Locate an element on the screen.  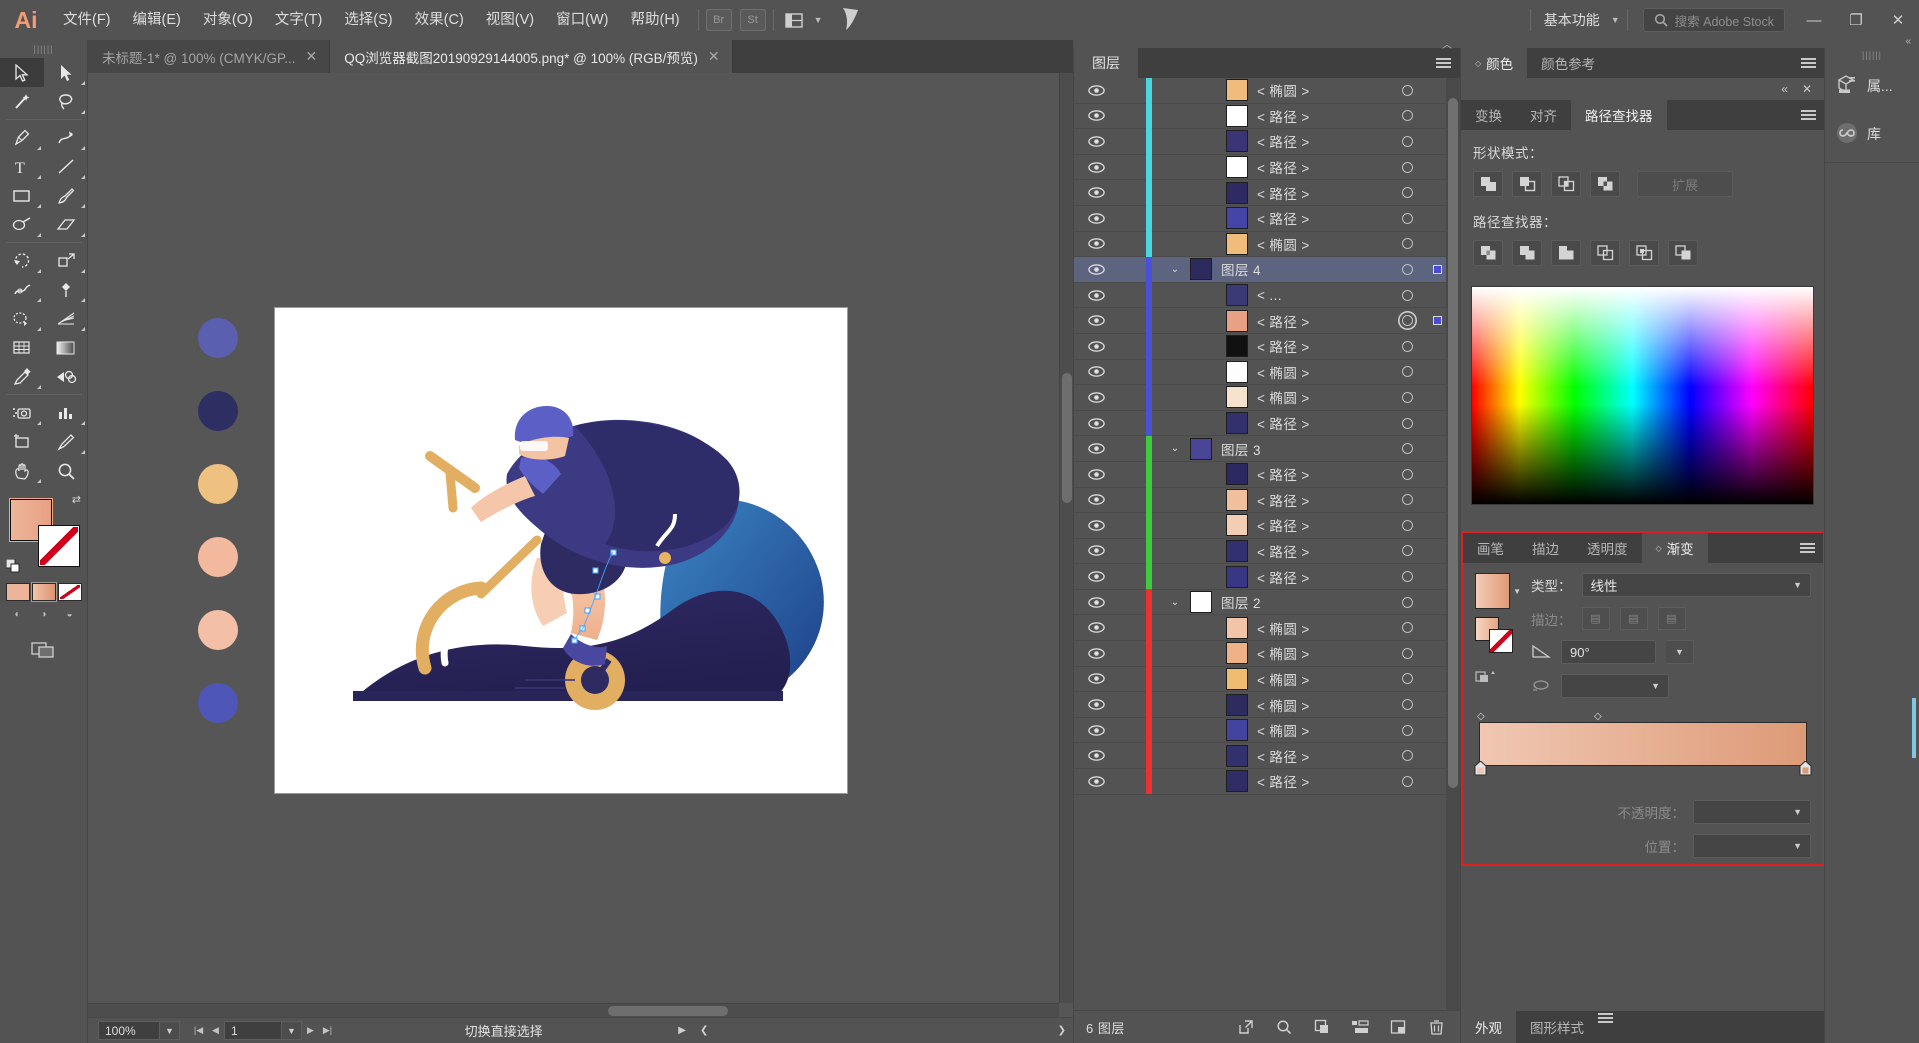
window-restore-button: ❐ is located at coordinates (1856, 20).